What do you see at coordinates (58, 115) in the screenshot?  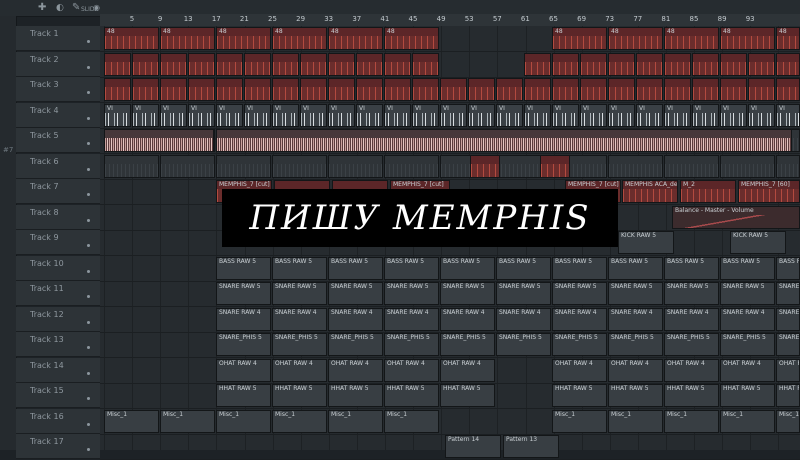 I see `track-header: Track 4` at bounding box center [58, 115].